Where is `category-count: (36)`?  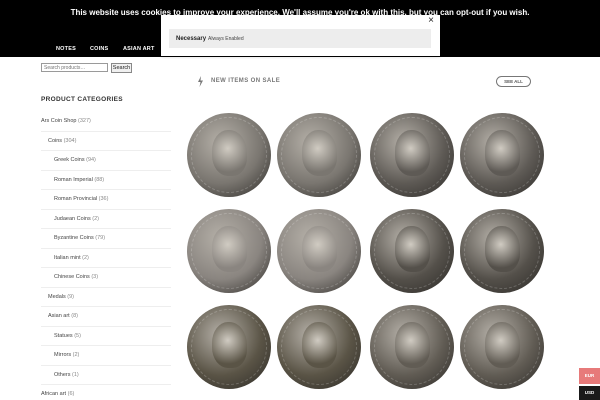
category-count: (36) is located at coordinates (103, 199).